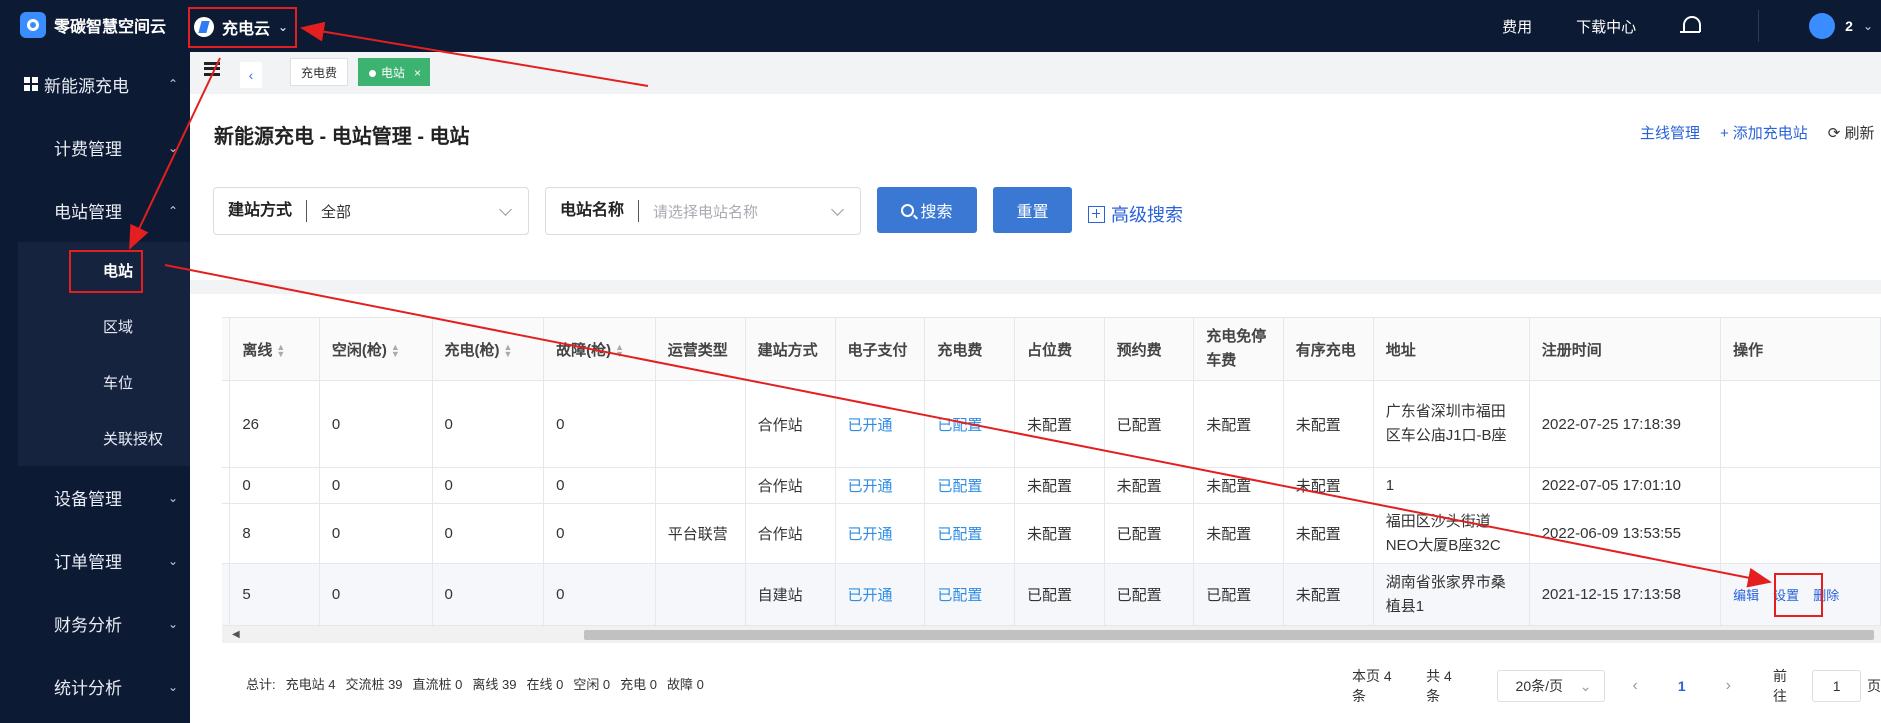  Describe the element at coordinates (95, 147) in the screenshot. I see `sidebar-item-billing: 计费管理 ⌄` at that location.